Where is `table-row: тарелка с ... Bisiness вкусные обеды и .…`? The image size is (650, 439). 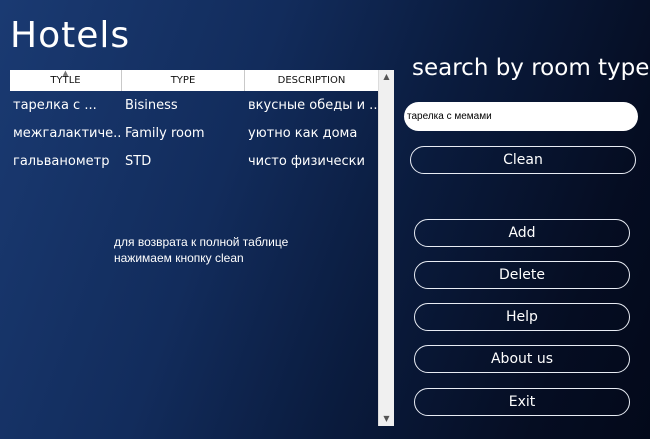
table-row: тарелка с ... Bisiness вкусные обеды и .… is located at coordinates (194, 106).